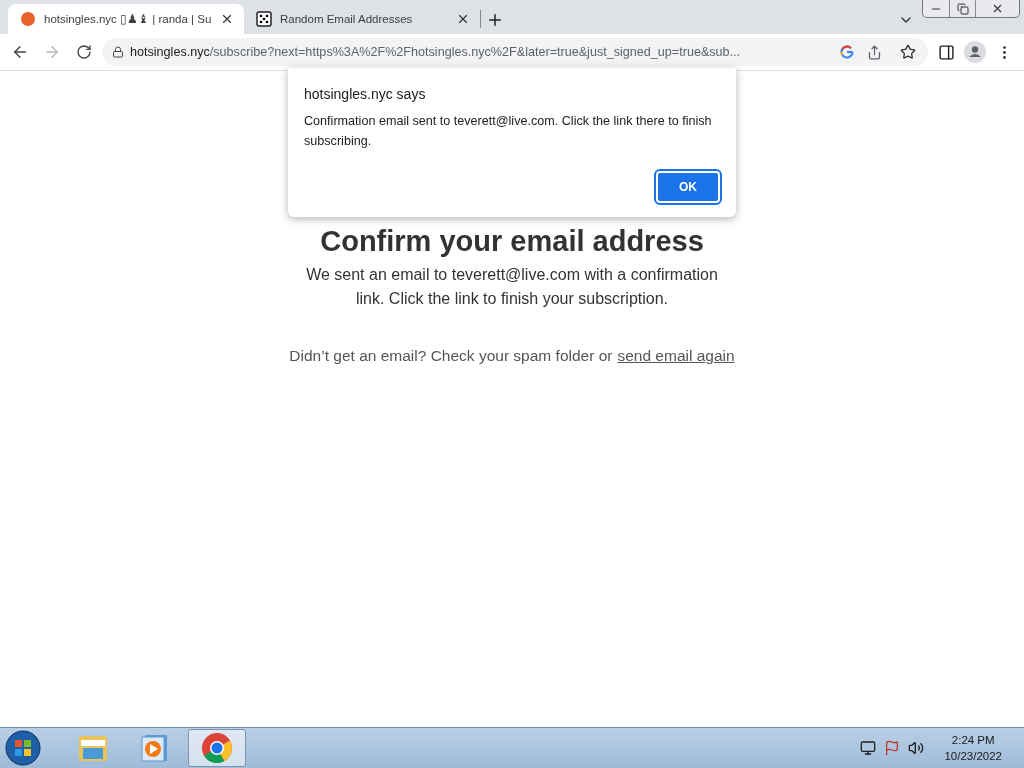 Image resolution: width=1024 pixels, height=768 pixels. I want to click on chrome-icon, so click(217, 748).